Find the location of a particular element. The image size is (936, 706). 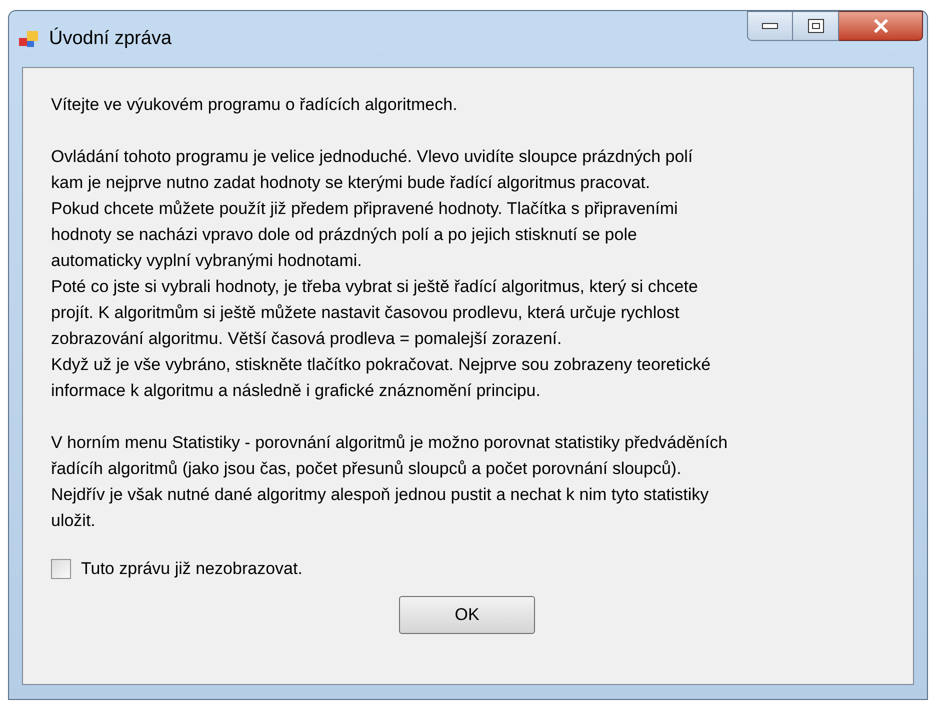

ok-button: OK is located at coordinates (467, 615).